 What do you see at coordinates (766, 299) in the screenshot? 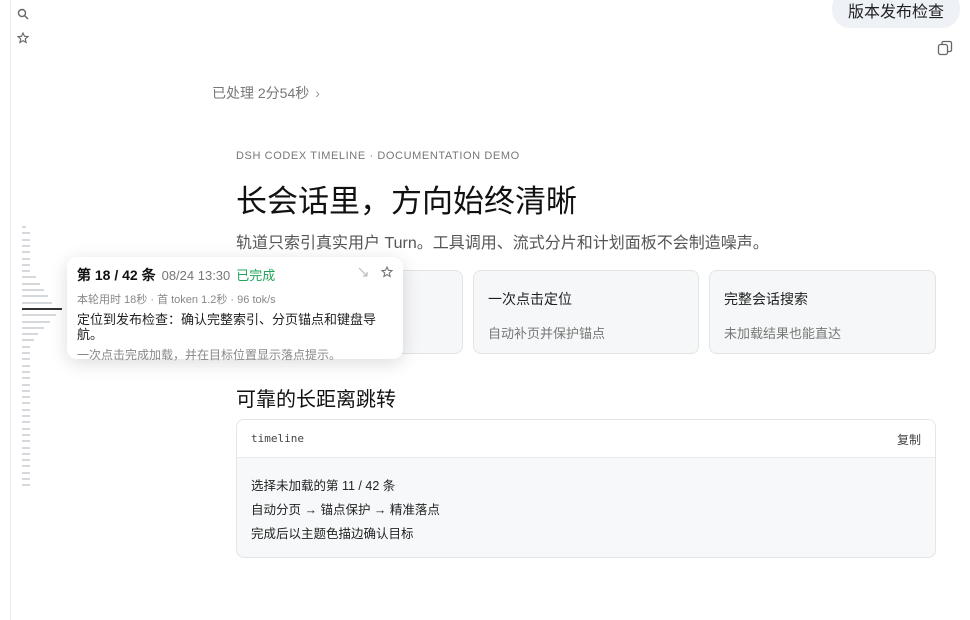
I see `feature-card-title: 完整会话搜索` at bounding box center [766, 299].